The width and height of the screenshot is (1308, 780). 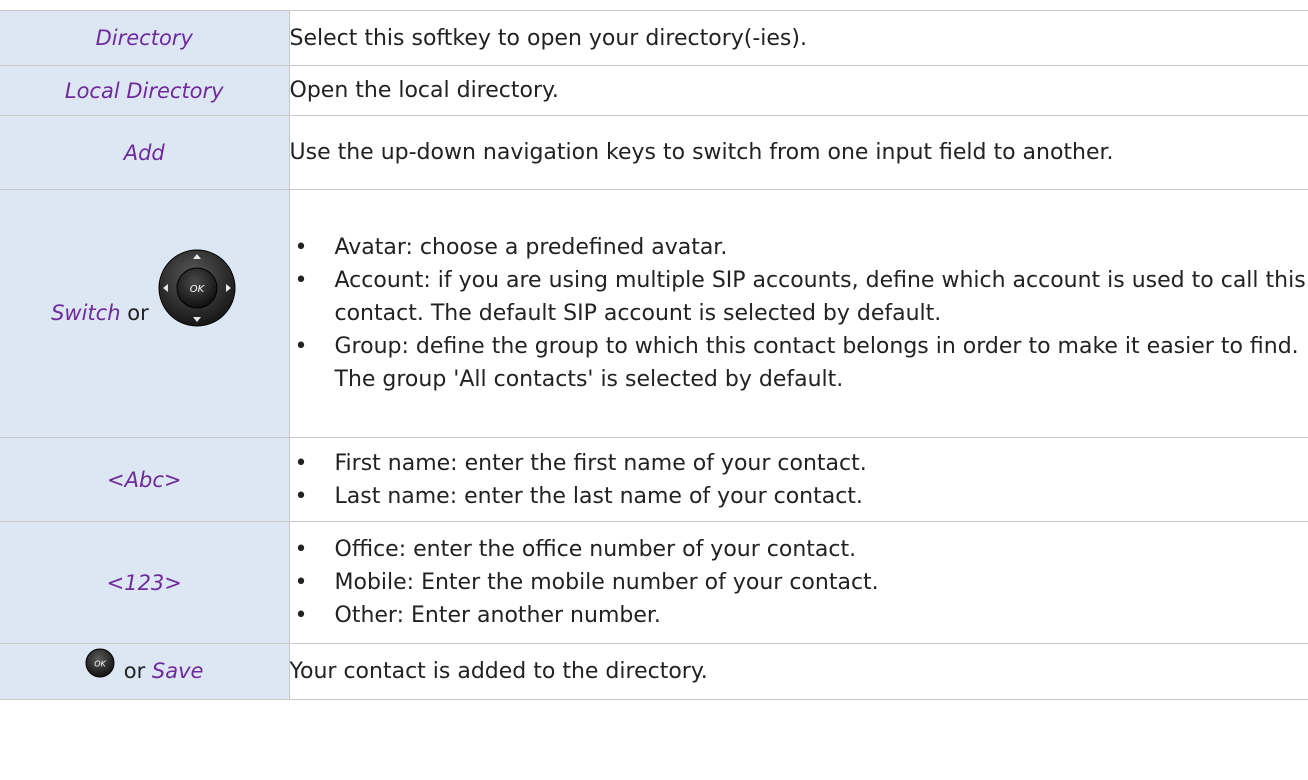 What do you see at coordinates (86, 312) in the screenshot?
I see `softkey-label: Switch` at bounding box center [86, 312].